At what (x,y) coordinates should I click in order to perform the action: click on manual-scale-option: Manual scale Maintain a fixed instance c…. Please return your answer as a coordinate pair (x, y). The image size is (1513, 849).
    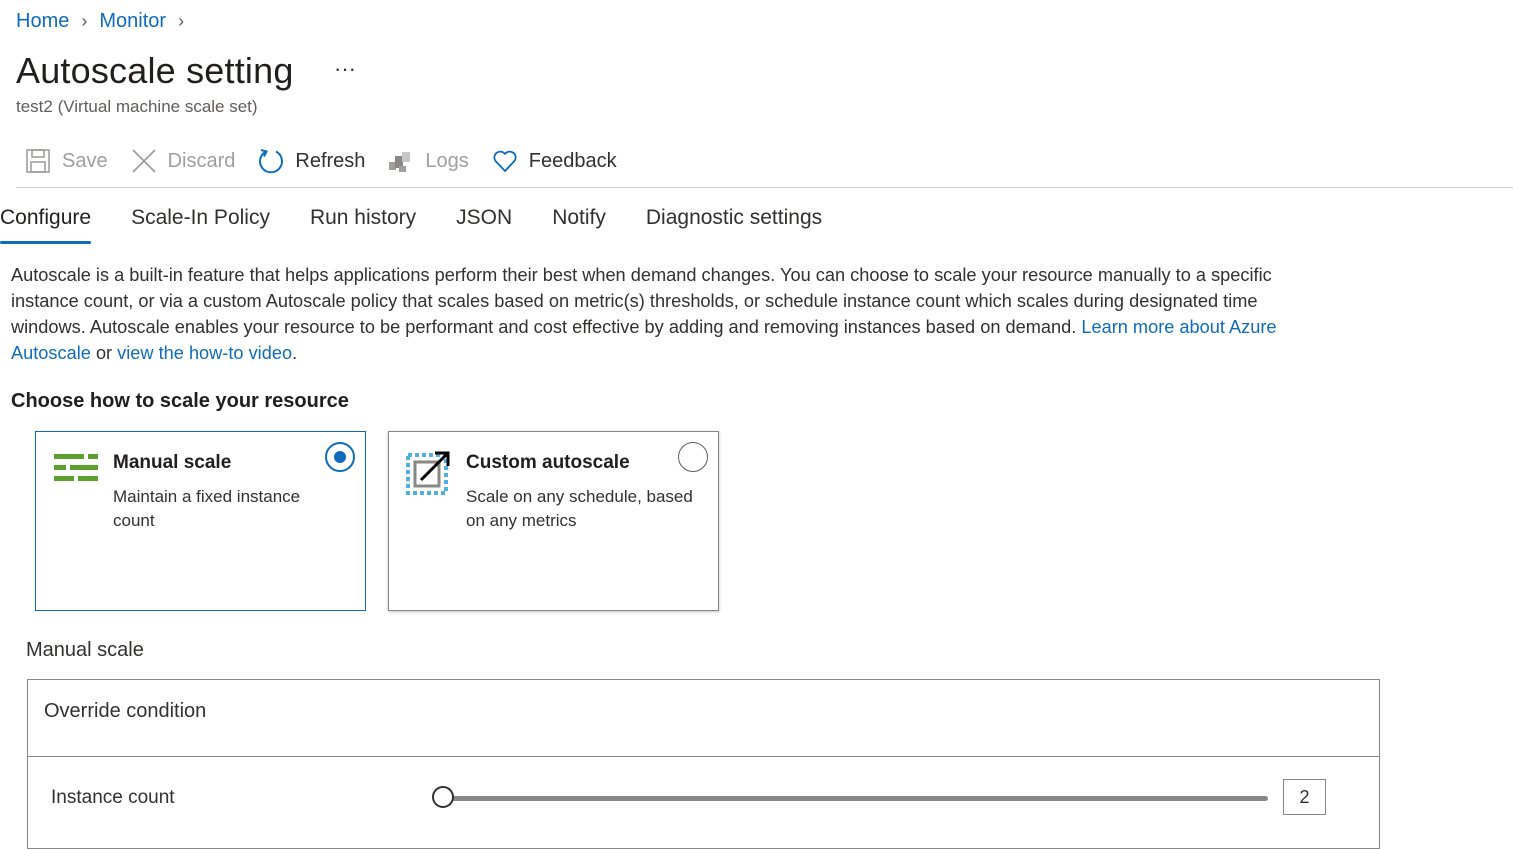
    Looking at the image, I should click on (200, 521).